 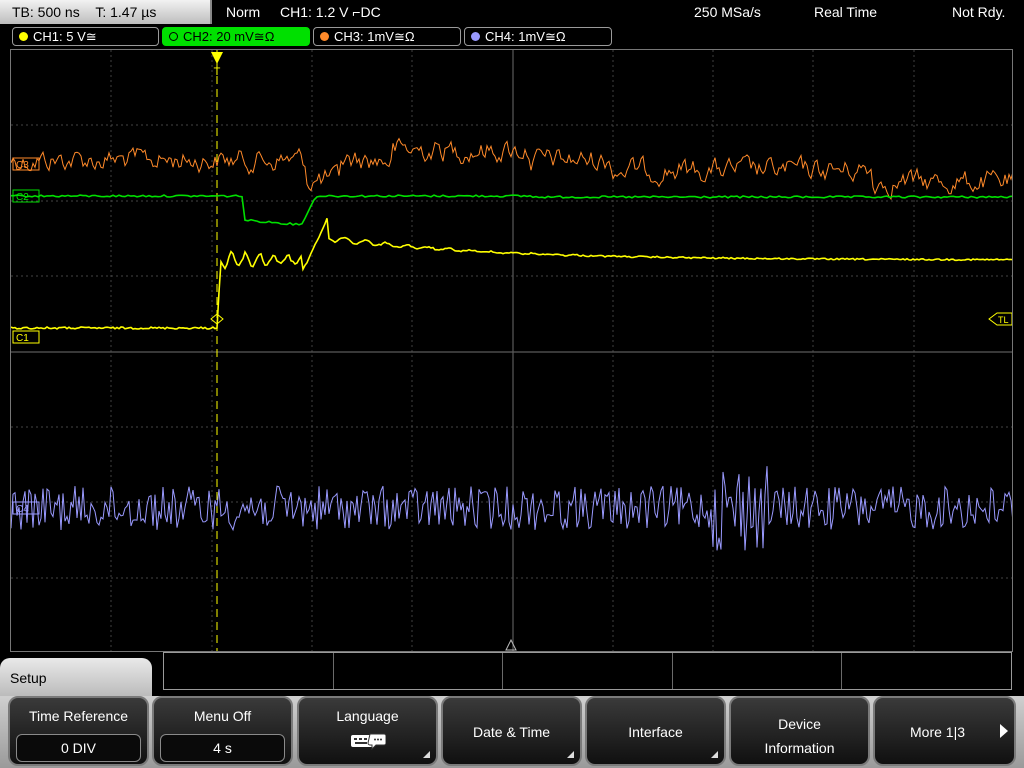 I want to click on center-time-marker-icon, so click(x=511, y=644).